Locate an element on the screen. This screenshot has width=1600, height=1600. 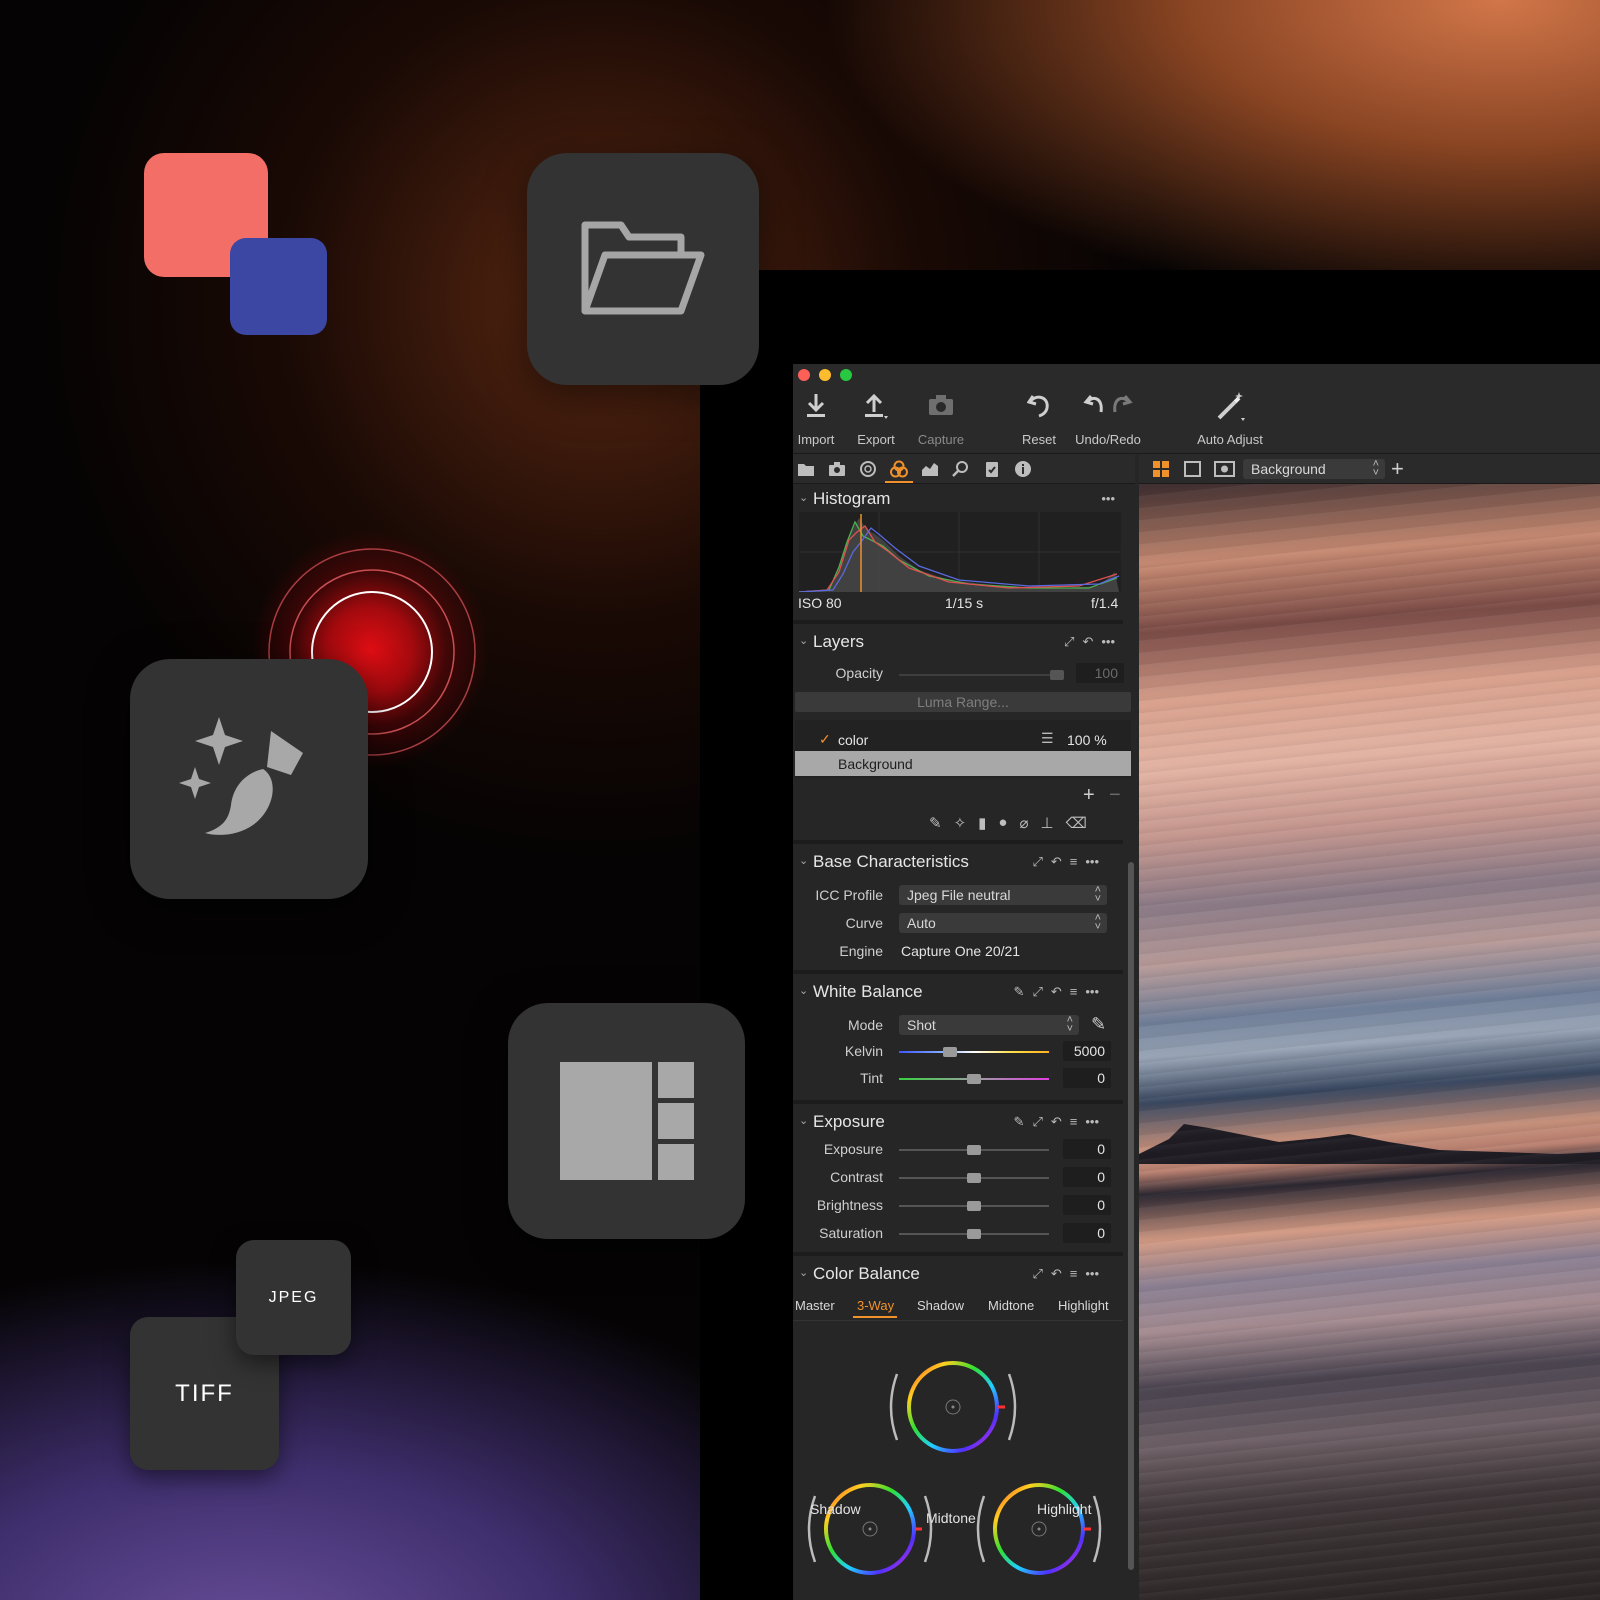
grid-view-icon is located at coordinates (1161, 469).